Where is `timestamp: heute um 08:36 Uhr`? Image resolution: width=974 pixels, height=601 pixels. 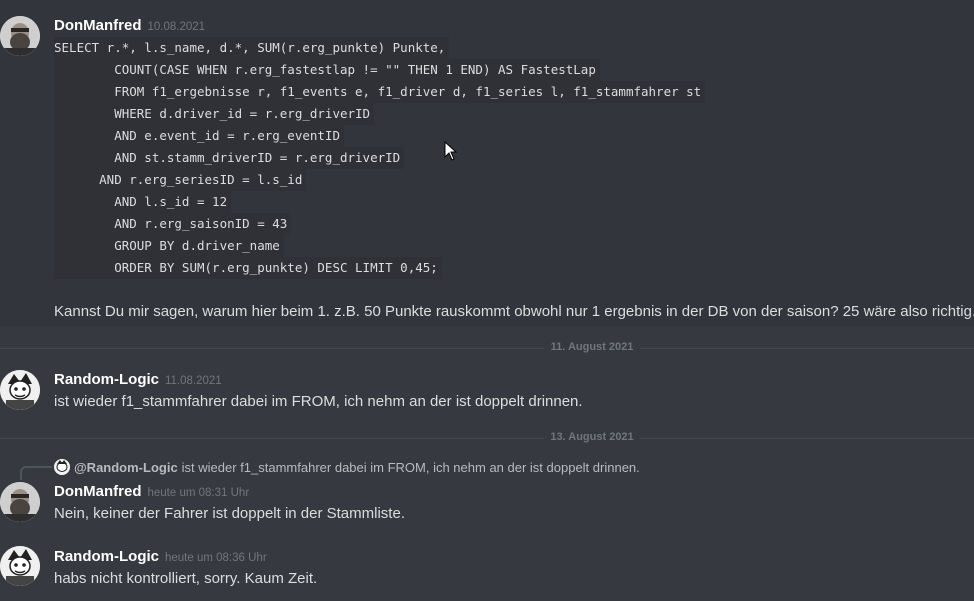 timestamp: heute um 08:36 Uhr is located at coordinates (216, 558).